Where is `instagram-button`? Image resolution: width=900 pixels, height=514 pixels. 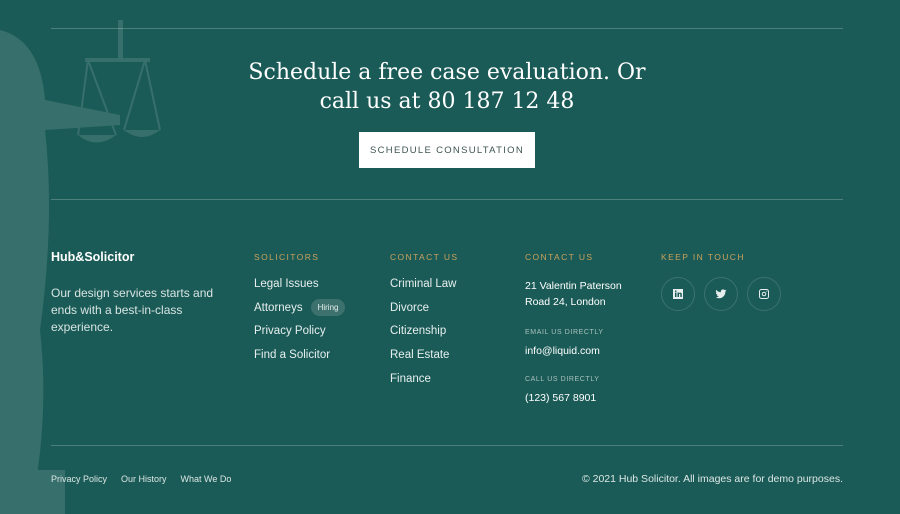 instagram-button is located at coordinates (764, 294).